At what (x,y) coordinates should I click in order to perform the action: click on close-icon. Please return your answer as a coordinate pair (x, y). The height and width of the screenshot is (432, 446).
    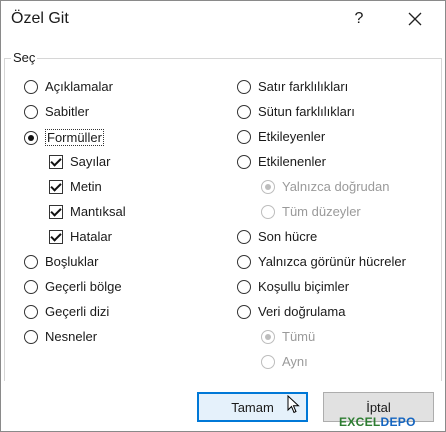
    Looking at the image, I should click on (415, 19).